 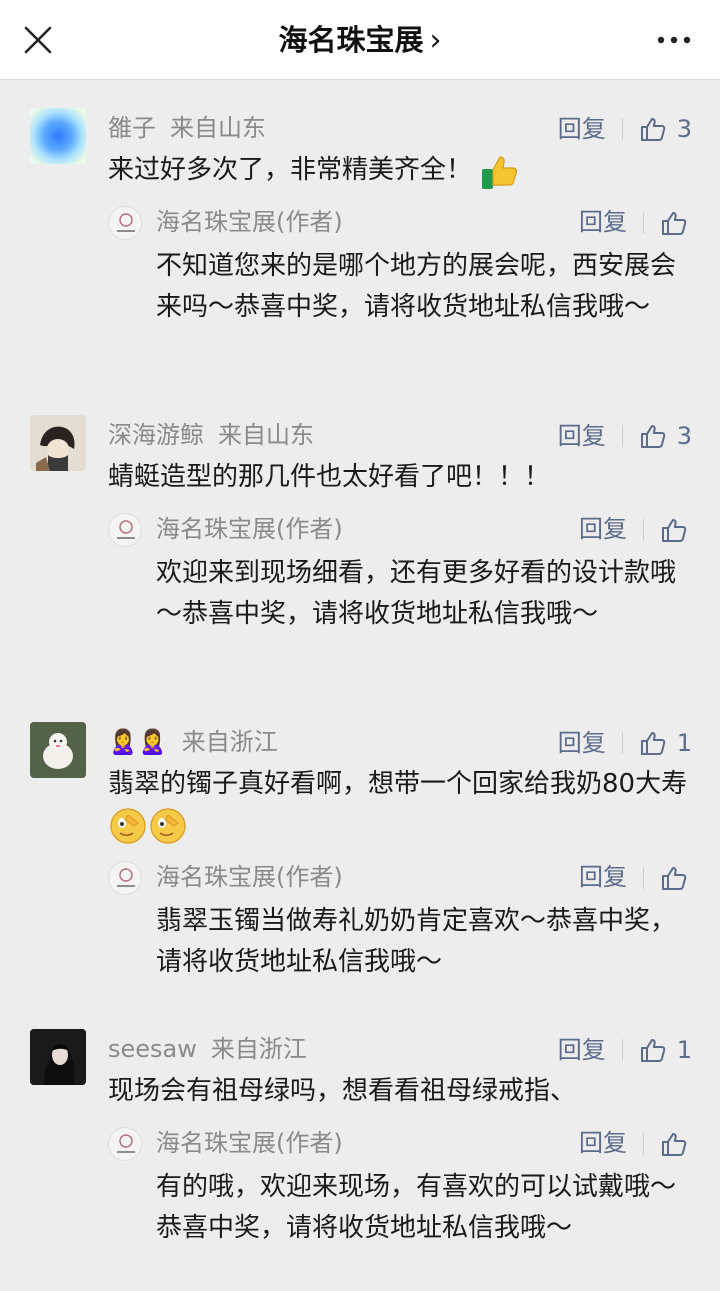 I want to click on comment-meta: 🙎‍♀️🙎‍♀️ 来自浙江, so click(x=193, y=742).